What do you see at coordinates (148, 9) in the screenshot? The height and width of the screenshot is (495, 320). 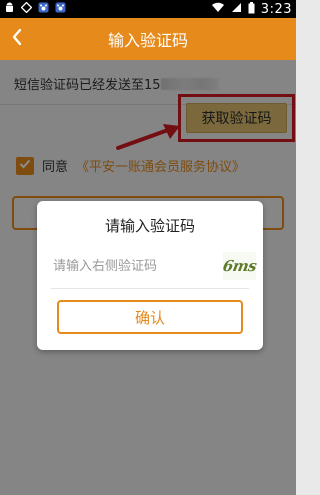 I see `status-bar: 3:23` at bounding box center [148, 9].